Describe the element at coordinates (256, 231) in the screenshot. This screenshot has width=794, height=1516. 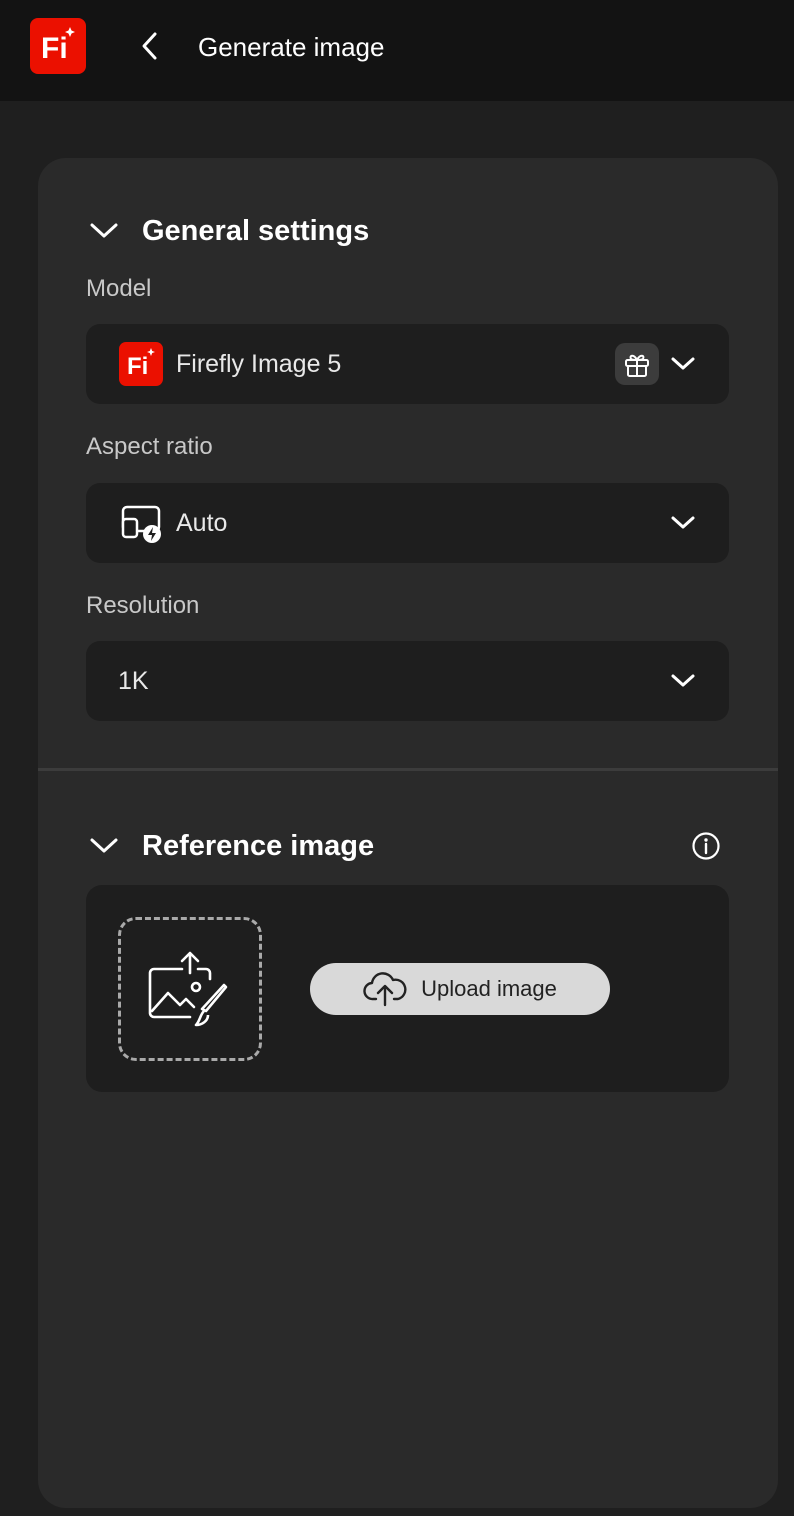
I see `general-settings-title: General settings` at that location.